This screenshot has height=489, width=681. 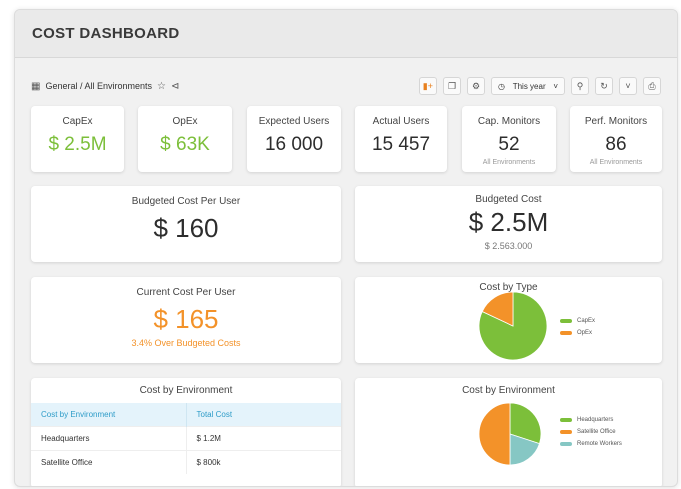 What do you see at coordinates (509, 121) in the screenshot?
I see `kpi-label: Cap. Monitors` at bounding box center [509, 121].